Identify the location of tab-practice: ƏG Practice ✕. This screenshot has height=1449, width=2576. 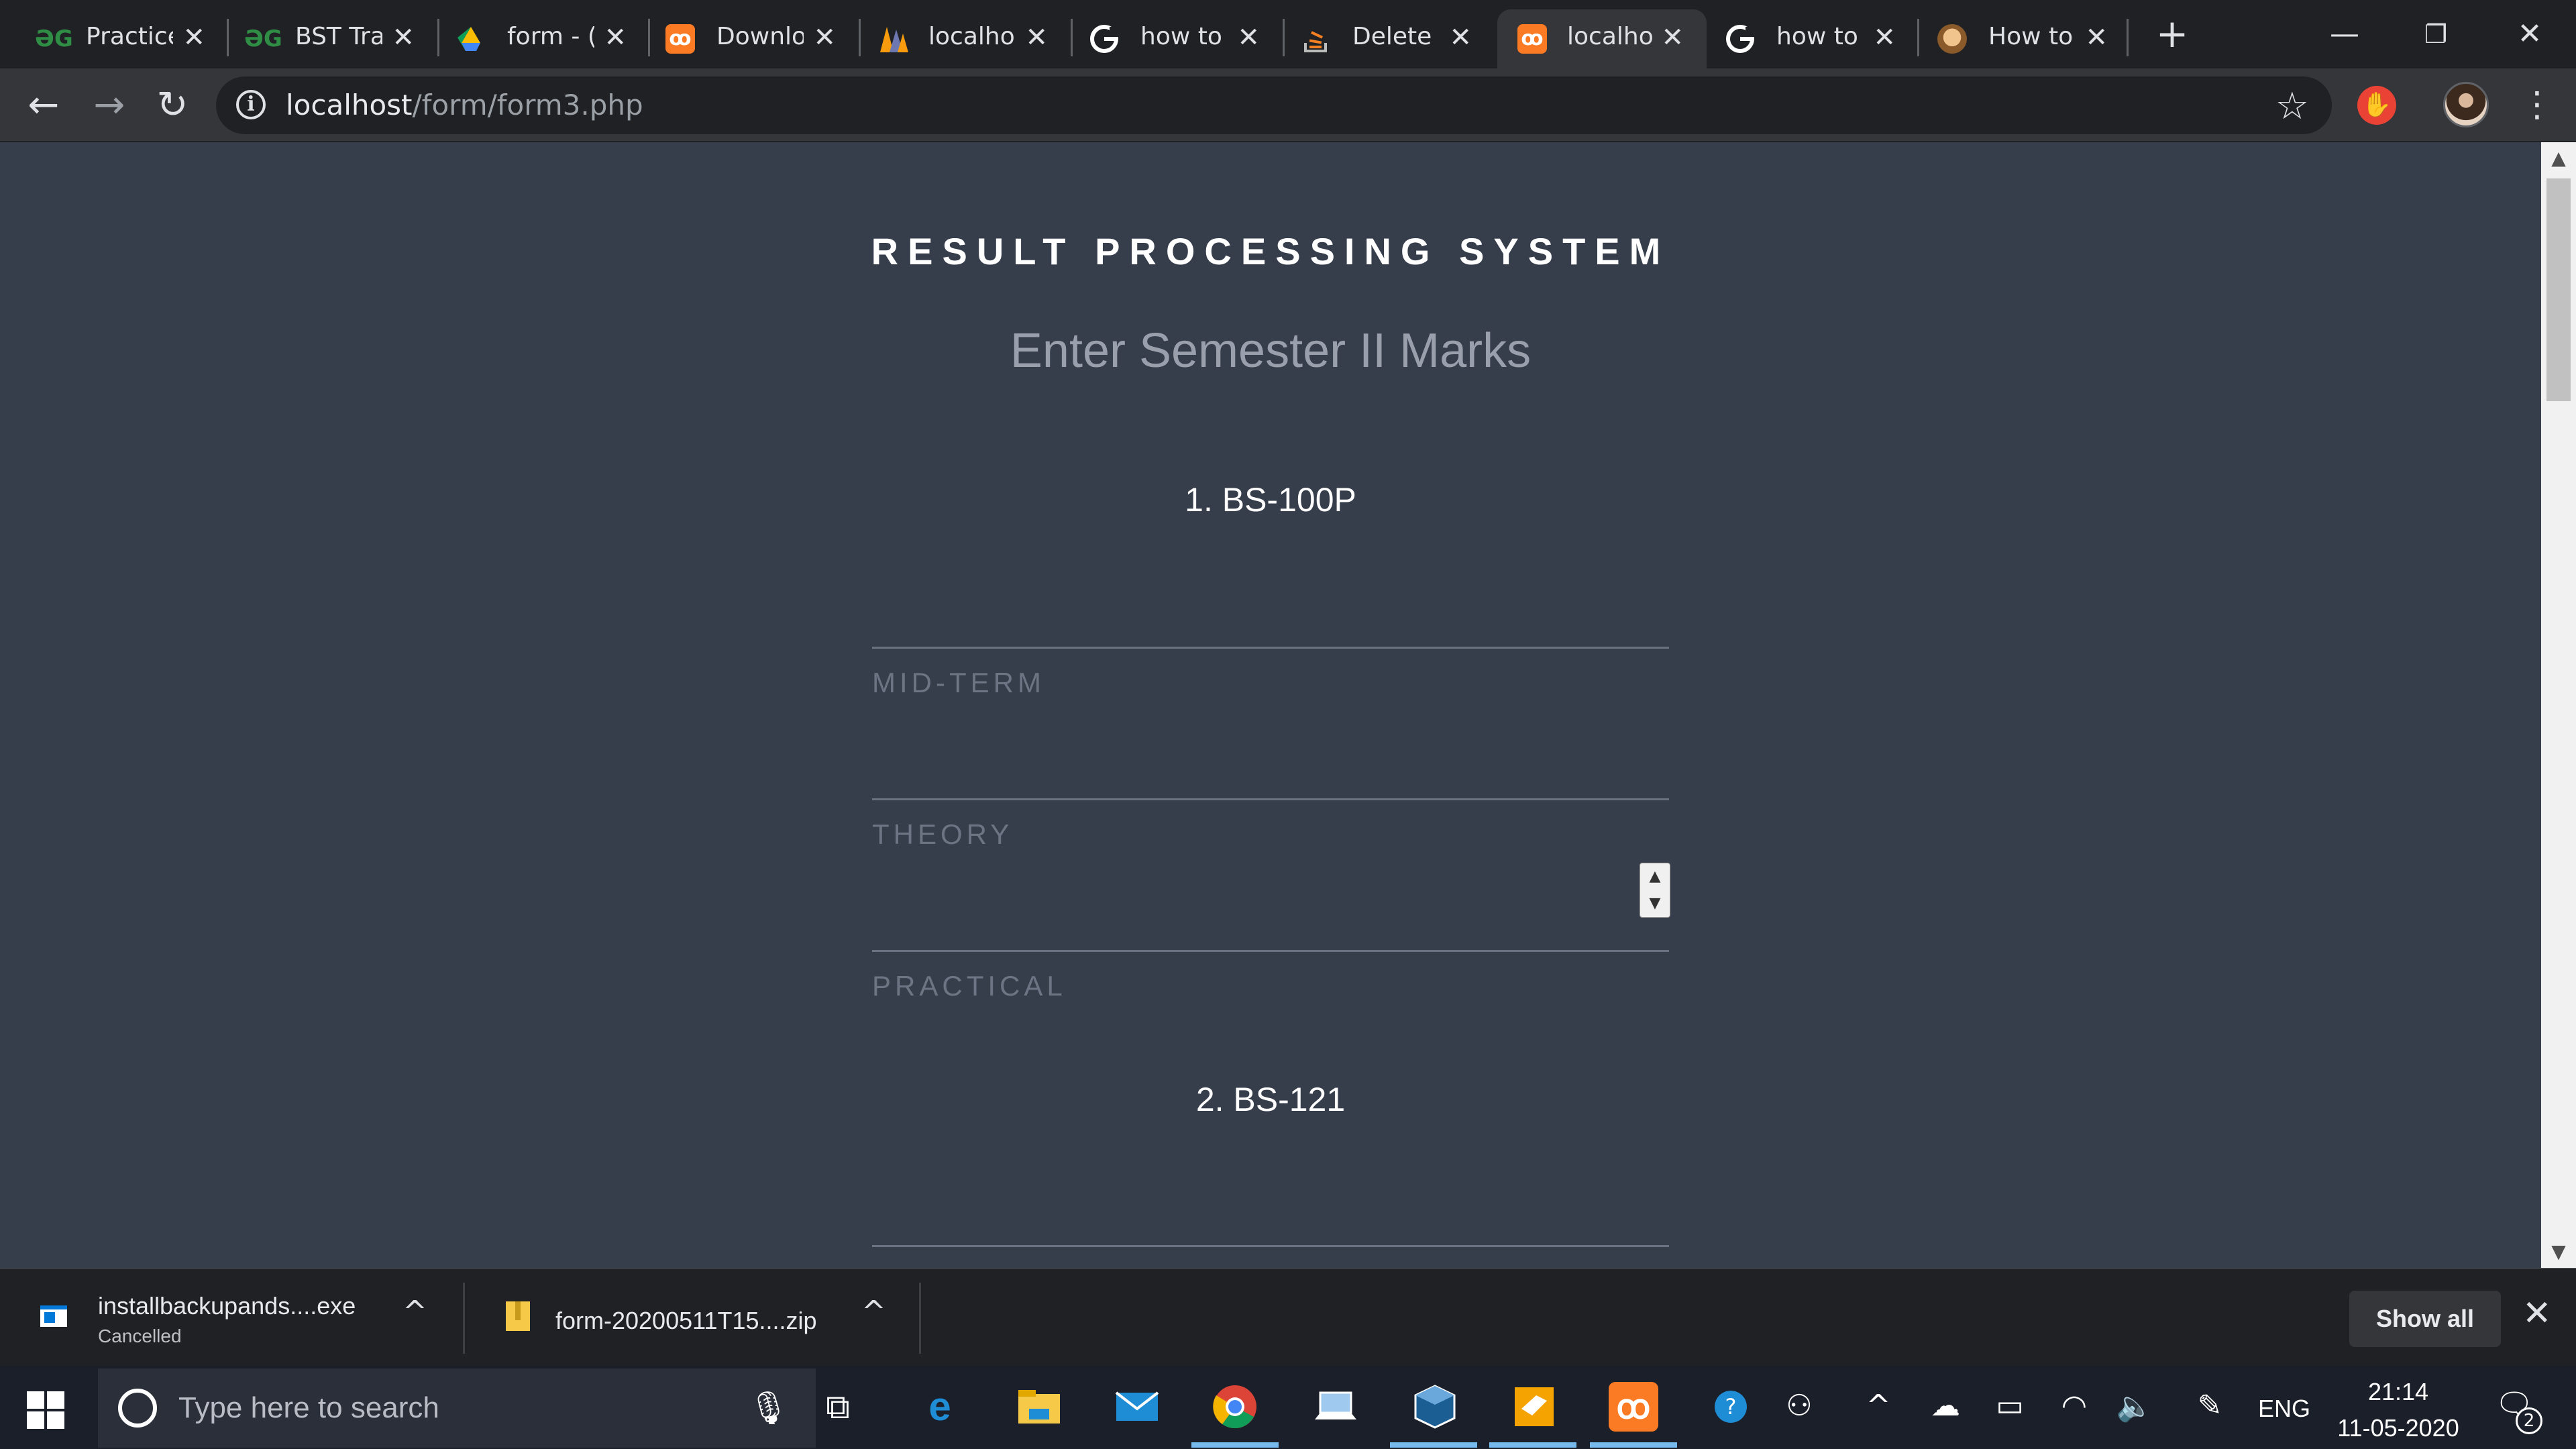
(114, 38).